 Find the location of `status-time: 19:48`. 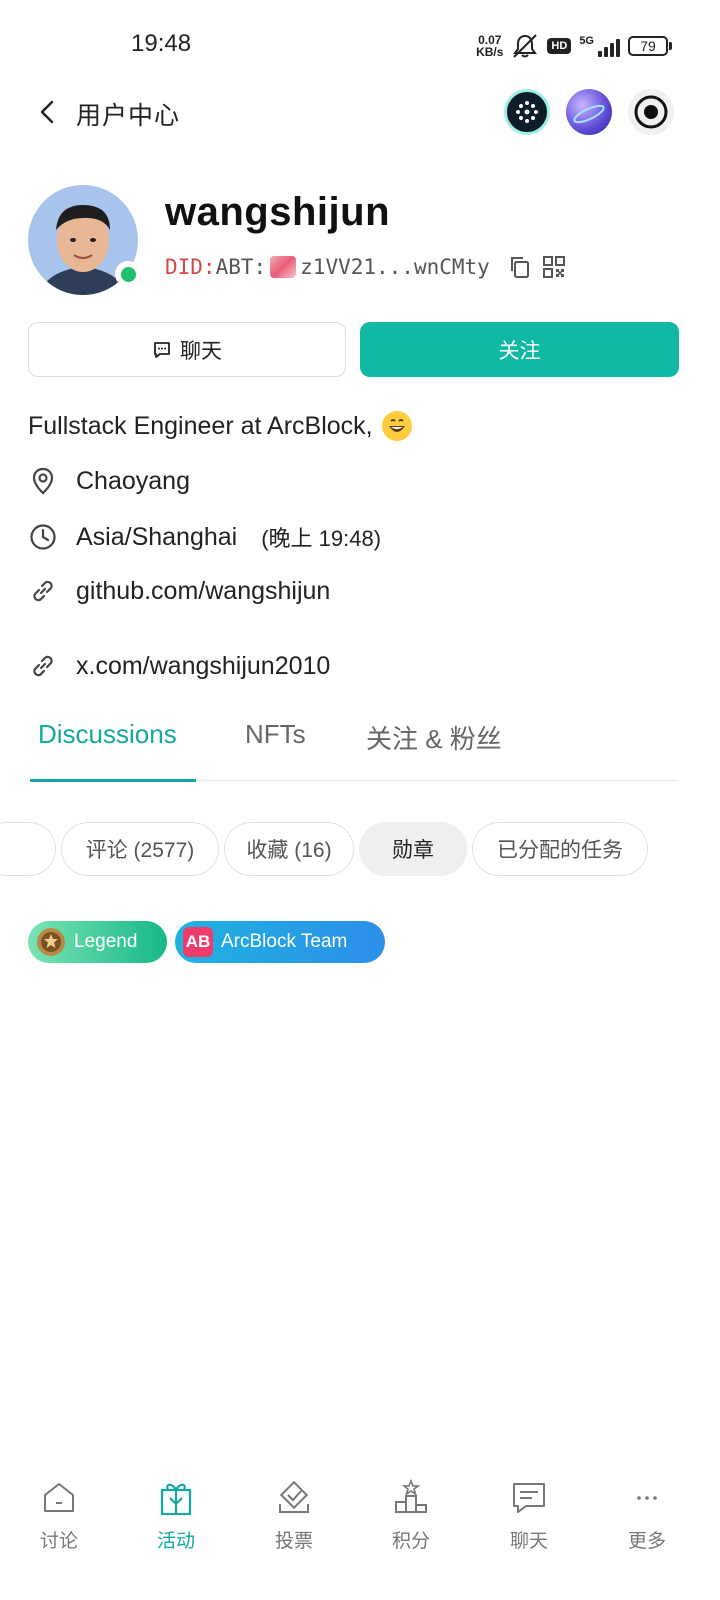

status-time: 19:48 is located at coordinates (161, 43).